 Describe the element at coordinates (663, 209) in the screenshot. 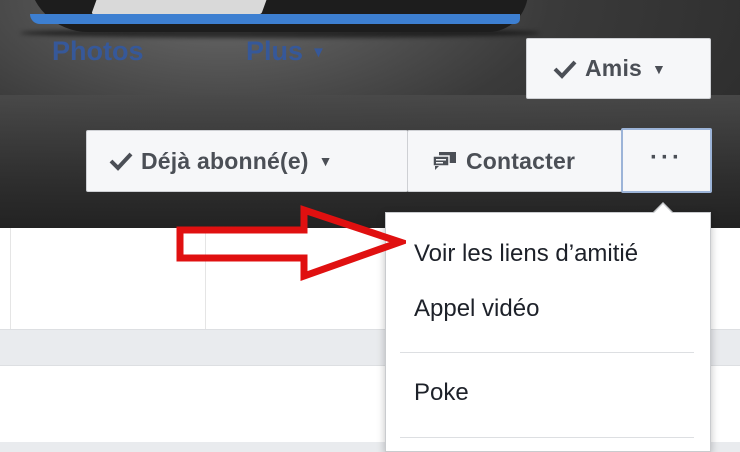

I see `menu-pointer-fill` at that location.